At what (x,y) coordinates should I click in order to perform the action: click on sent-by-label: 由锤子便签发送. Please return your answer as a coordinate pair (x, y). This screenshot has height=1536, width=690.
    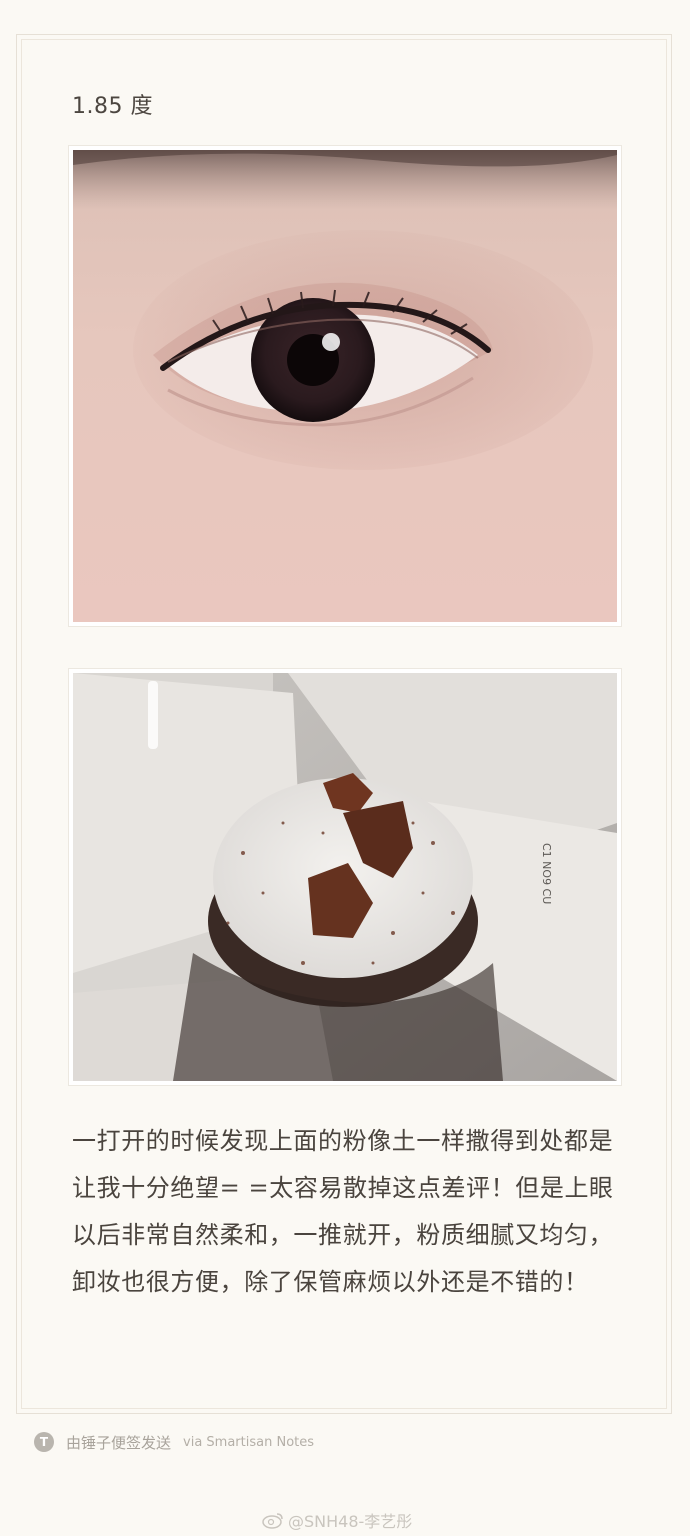
    Looking at the image, I should click on (119, 1442).